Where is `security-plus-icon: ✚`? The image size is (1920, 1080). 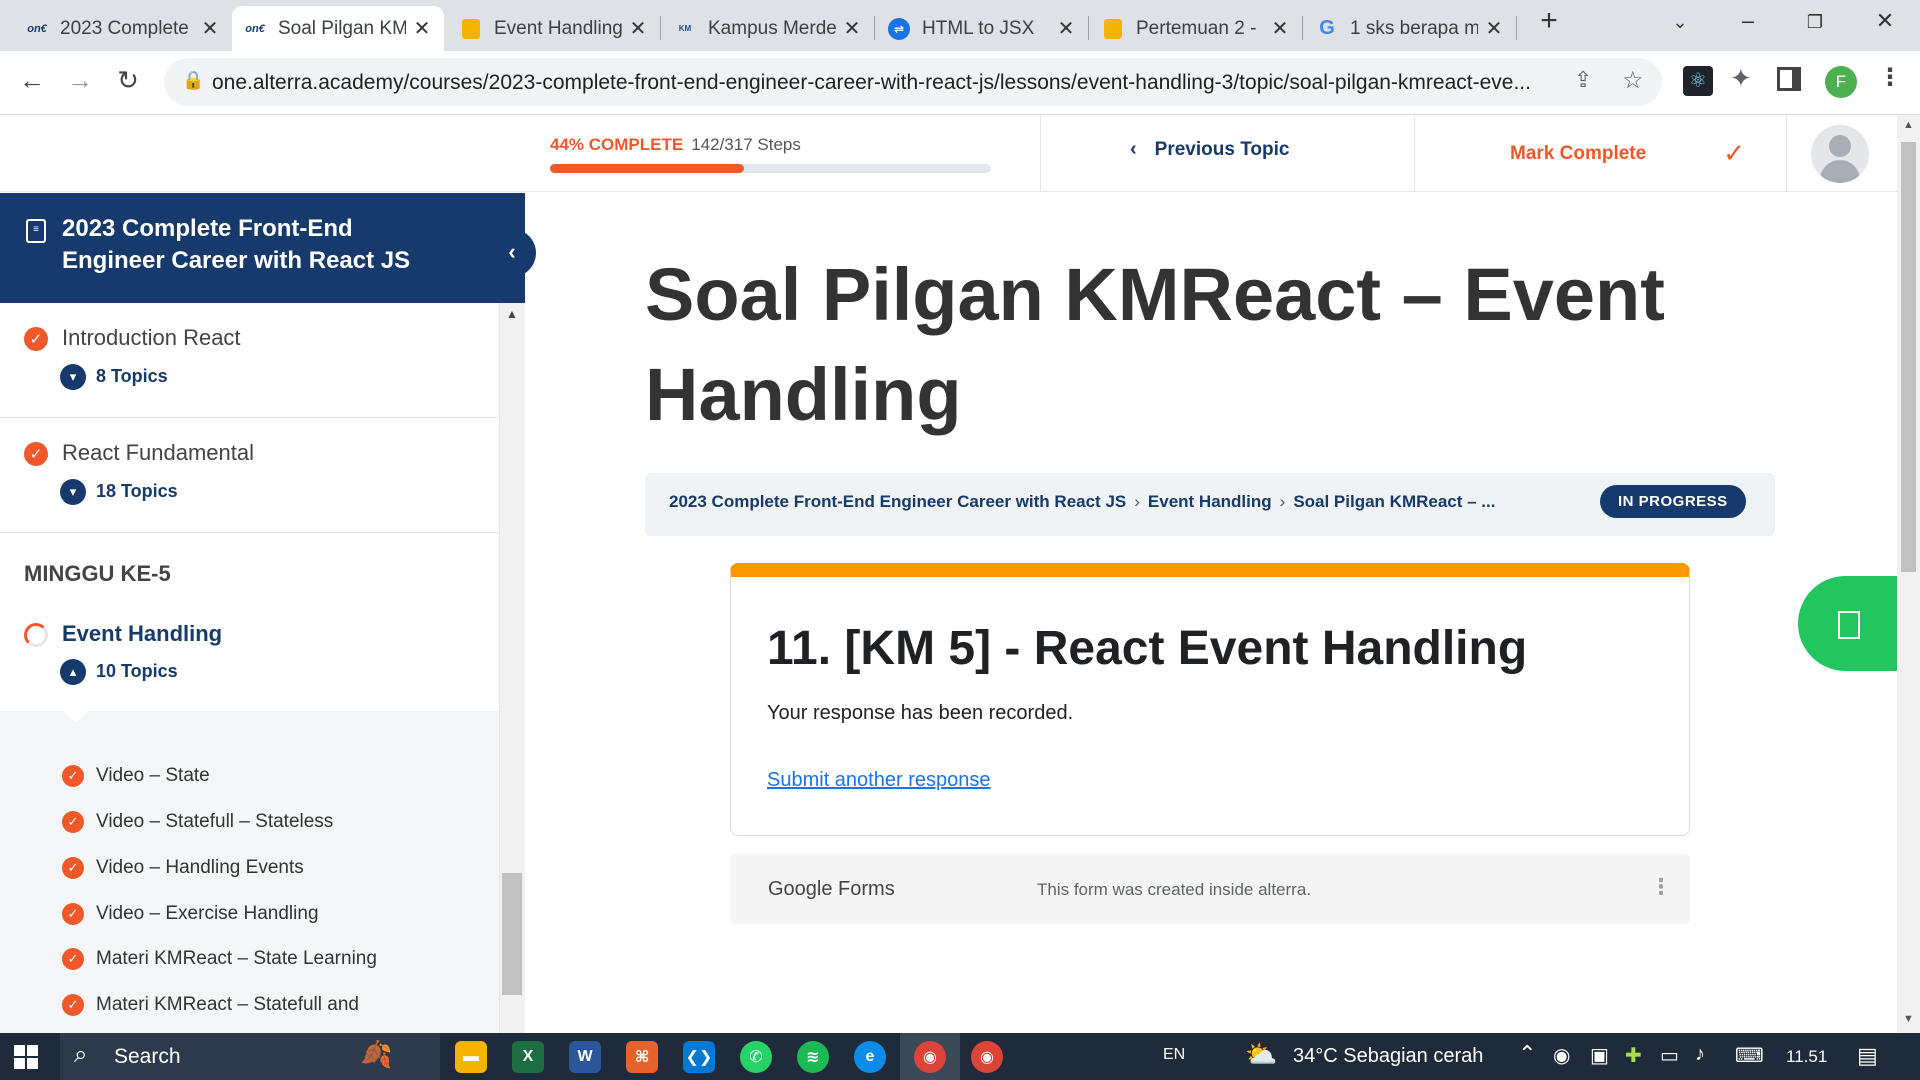
security-plus-icon: ✚ is located at coordinates (1633, 1055).